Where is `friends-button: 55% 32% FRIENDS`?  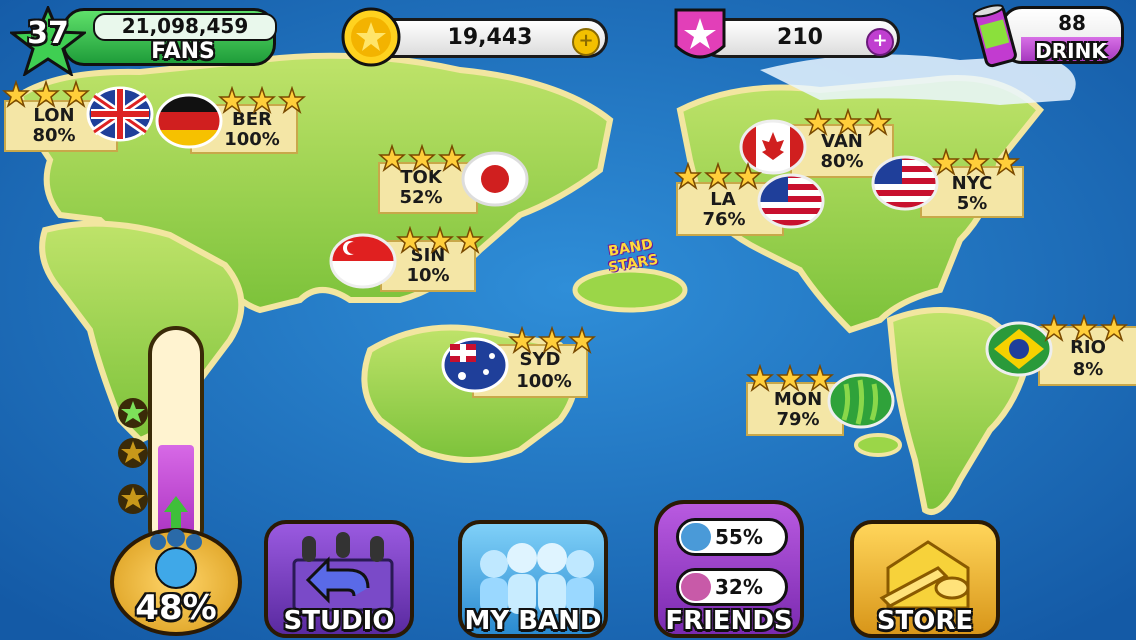 friends-button: 55% 32% FRIENDS is located at coordinates (729, 569).